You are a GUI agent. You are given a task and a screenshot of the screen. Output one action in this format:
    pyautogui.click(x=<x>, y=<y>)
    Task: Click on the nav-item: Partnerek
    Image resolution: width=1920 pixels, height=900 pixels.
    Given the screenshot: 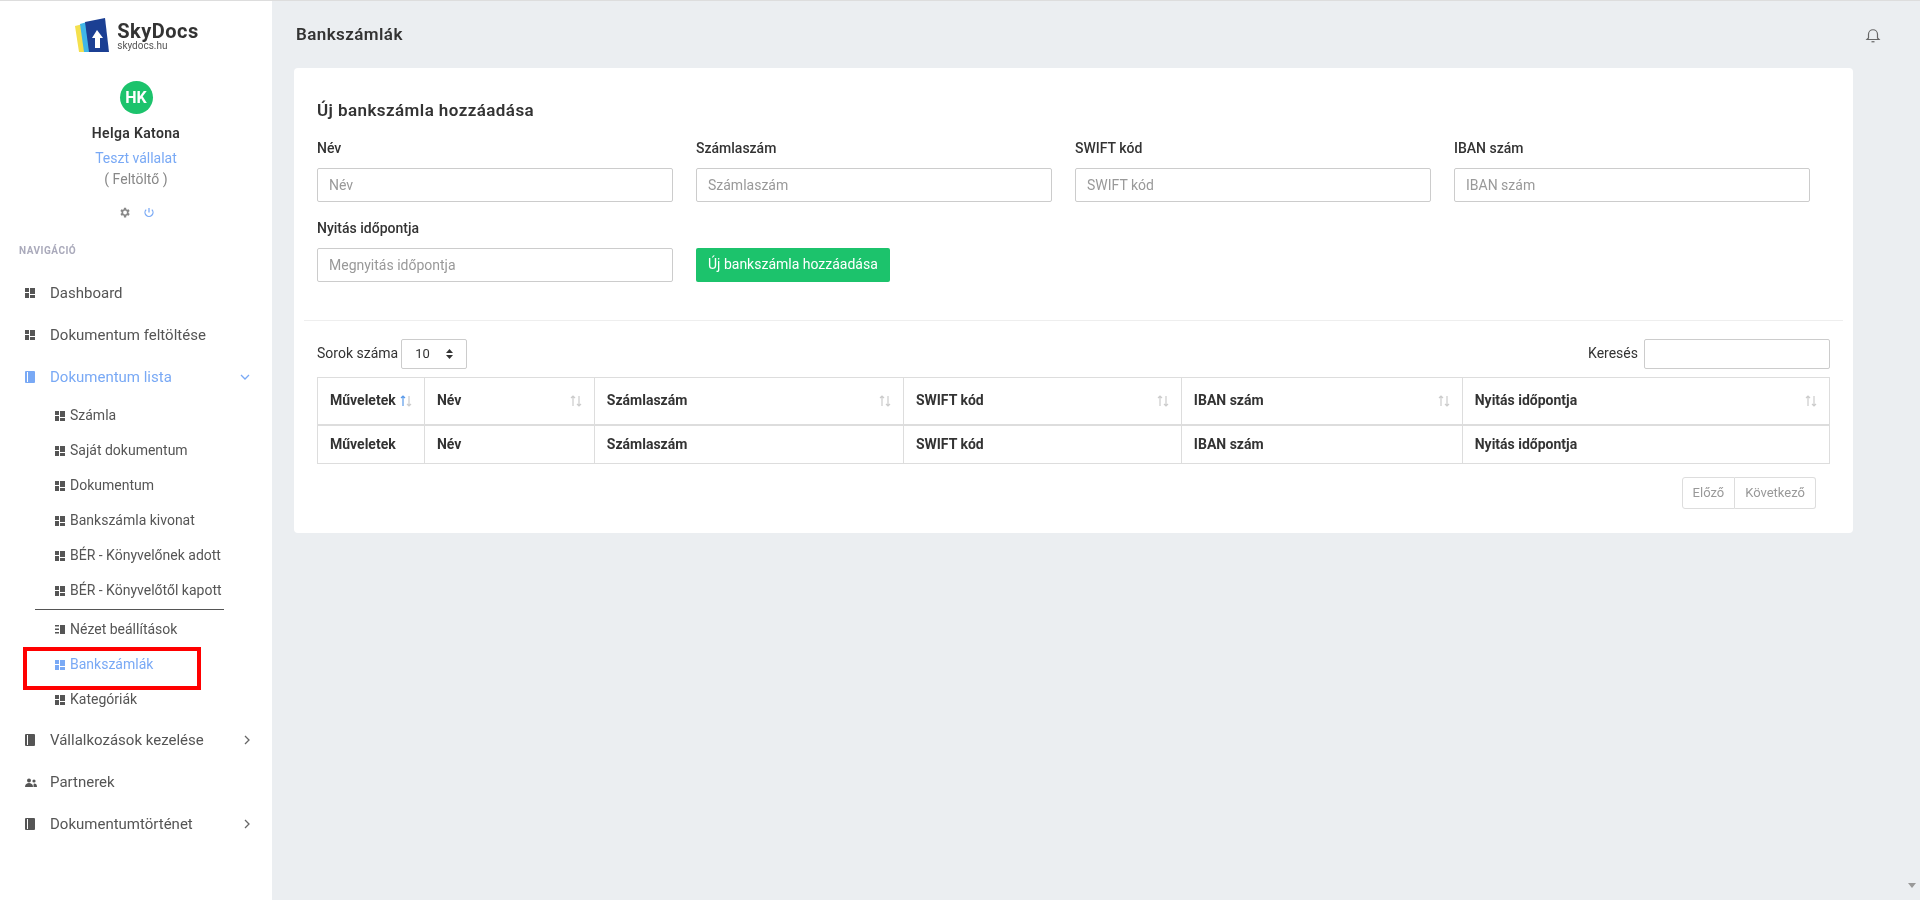 What is the action you would take?
    pyautogui.click(x=136, y=782)
    